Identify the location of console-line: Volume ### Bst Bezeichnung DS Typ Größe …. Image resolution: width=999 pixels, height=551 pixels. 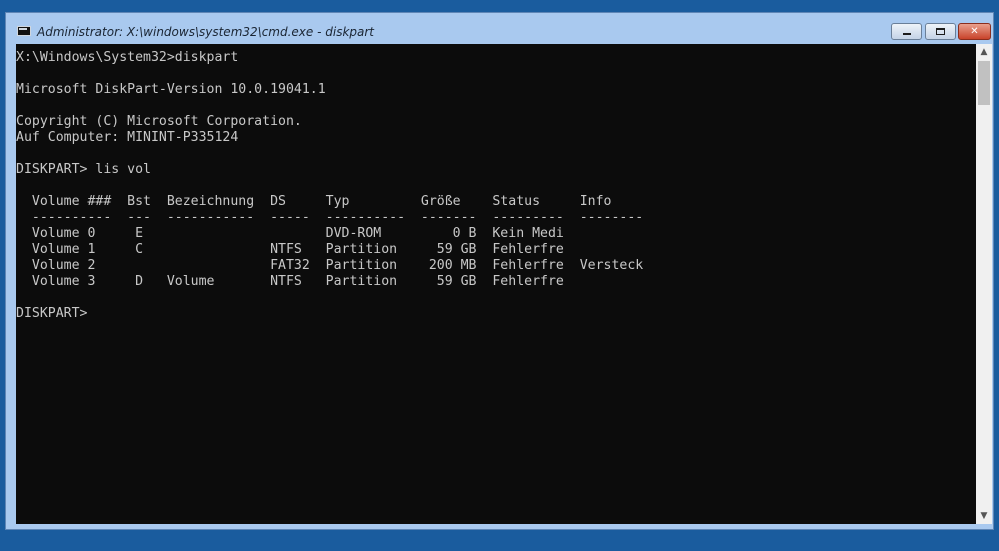
(314, 201).